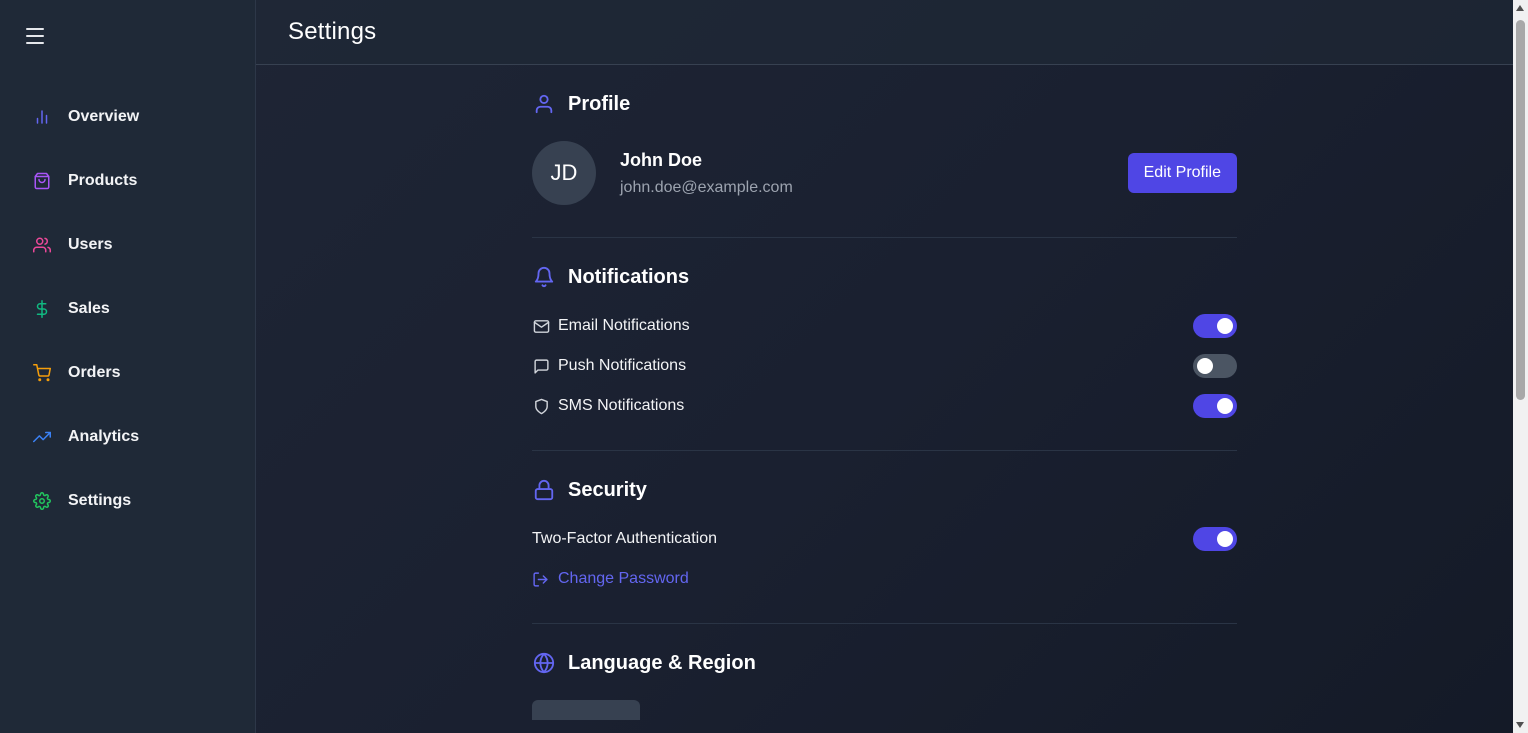  What do you see at coordinates (661, 159) in the screenshot?
I see `profile-name: John Doe` at bounding box center [661, 159].